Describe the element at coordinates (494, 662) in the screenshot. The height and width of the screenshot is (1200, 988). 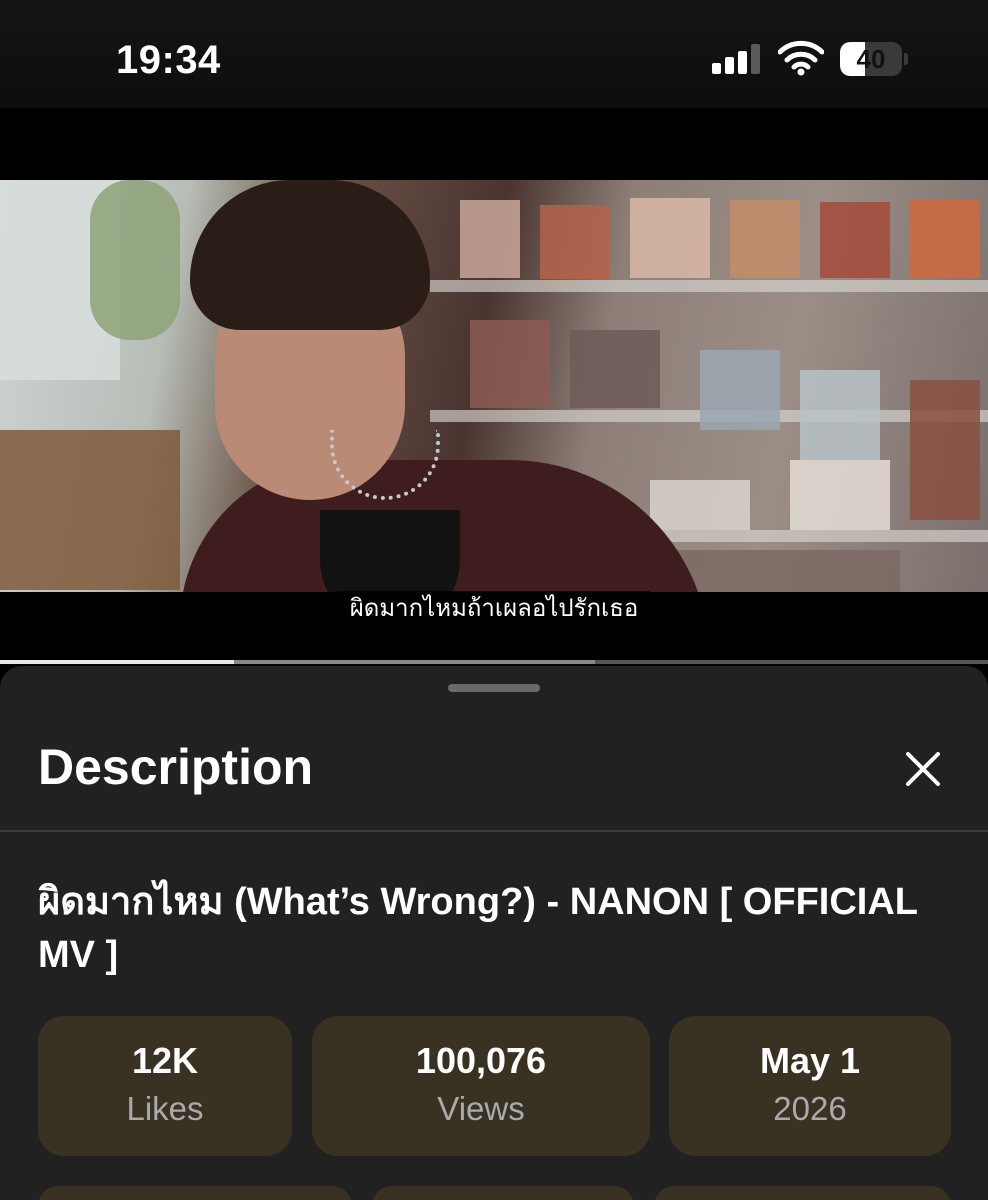
I see `progress-bar` at that location.